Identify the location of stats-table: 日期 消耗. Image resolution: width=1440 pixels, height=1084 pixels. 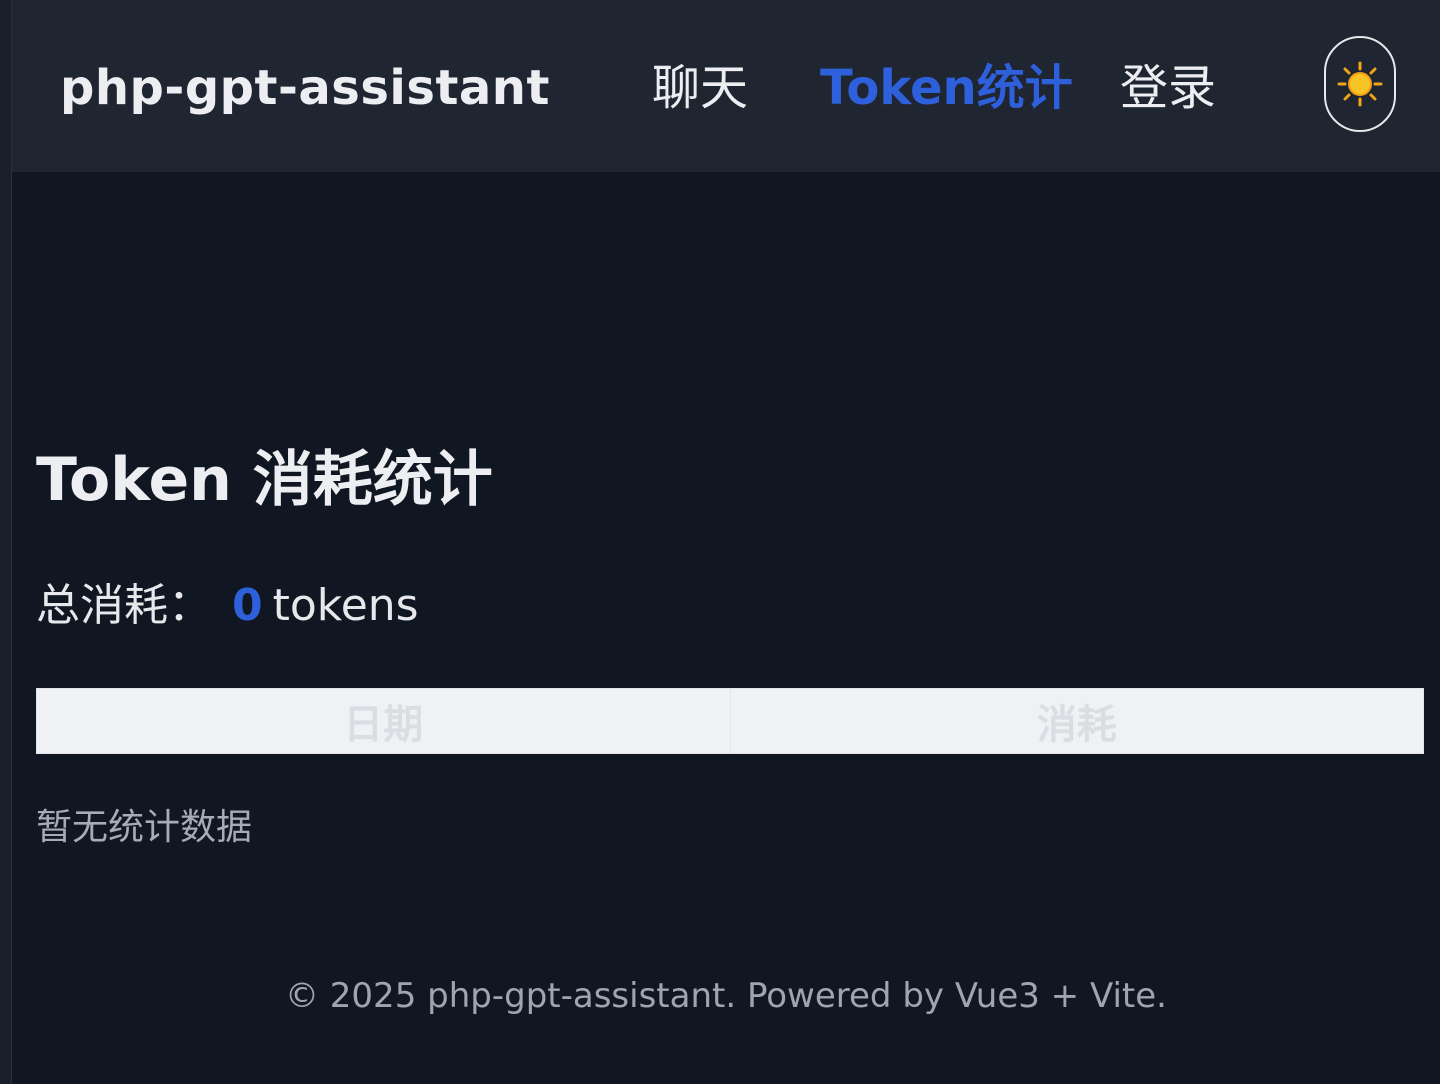
(730, 721).